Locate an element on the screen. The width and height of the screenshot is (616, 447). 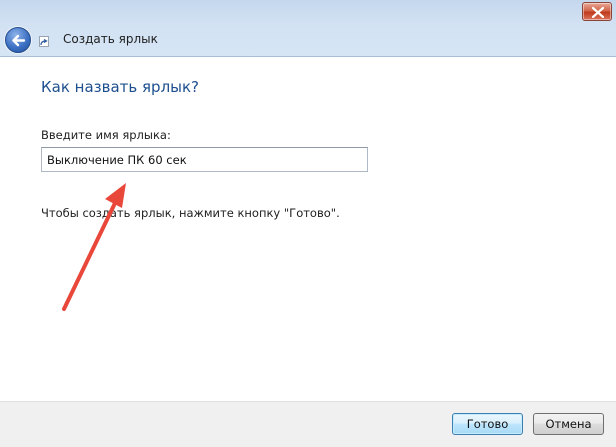
annotation-arrow is located at coordinates (94, 247).